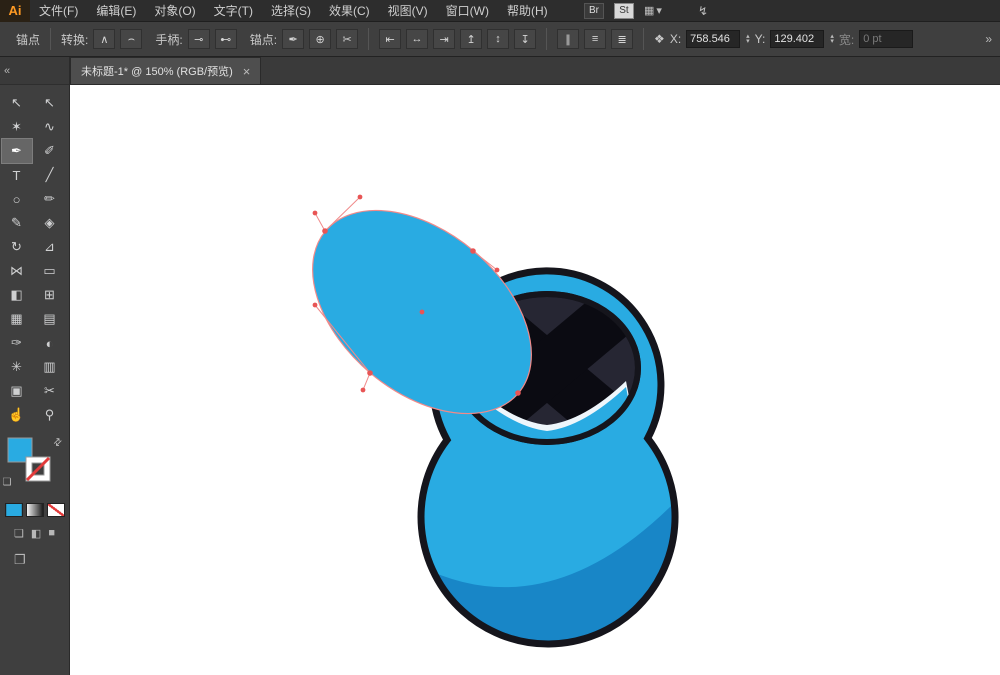  I want to click on center-point, so click(422, 312).